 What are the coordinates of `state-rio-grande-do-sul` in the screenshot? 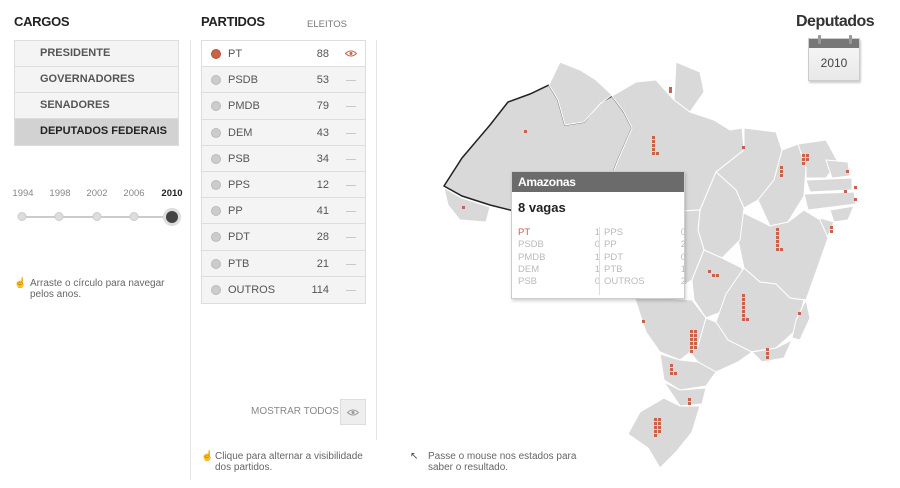 It's located at (664, 433).